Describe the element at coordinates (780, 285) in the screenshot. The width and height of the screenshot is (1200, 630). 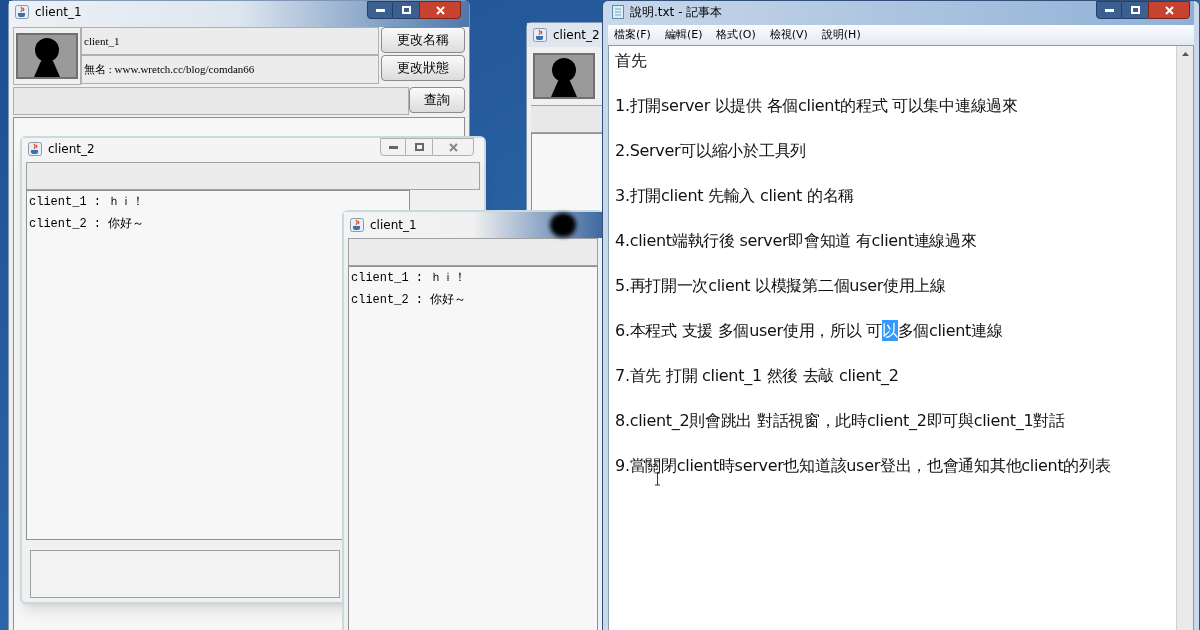
I see `text-line: 5.再打開一次client 以模擬第二個user使用上線` at that location.